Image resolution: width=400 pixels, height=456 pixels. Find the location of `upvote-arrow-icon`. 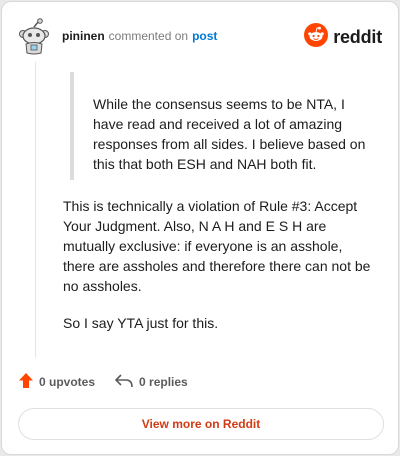

upvote-arrow-icon is located at coordinates (26, 382).